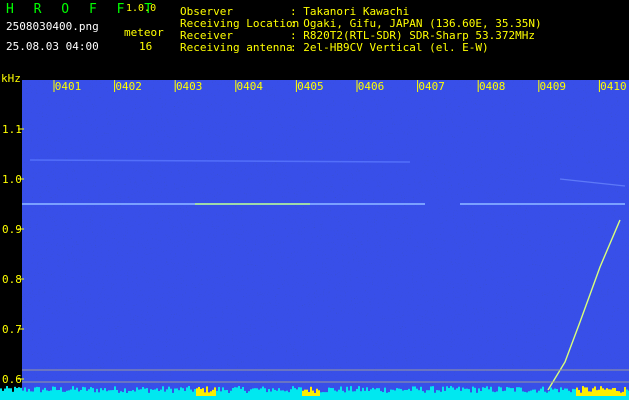  I want to click on info-value-receiver: : R820T2(RTL-SDR) SDR-Sharp 53.372MHz, so click(413, 35).